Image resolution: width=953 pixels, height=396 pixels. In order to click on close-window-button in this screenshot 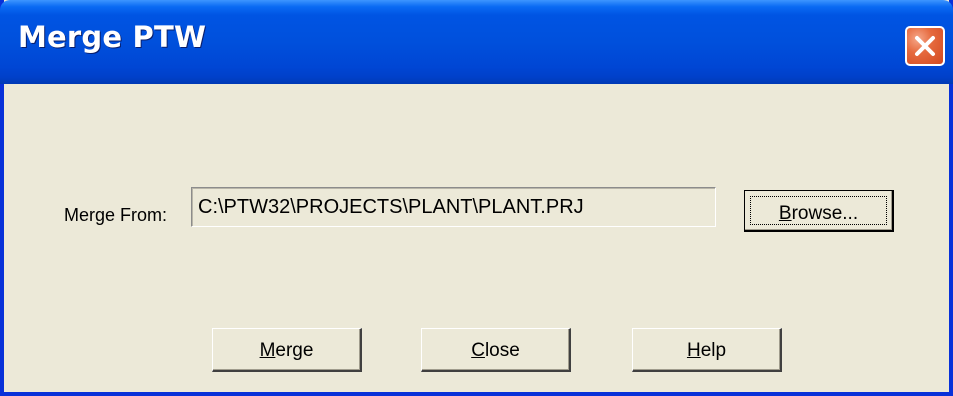, I will do `click(925, 46)`.